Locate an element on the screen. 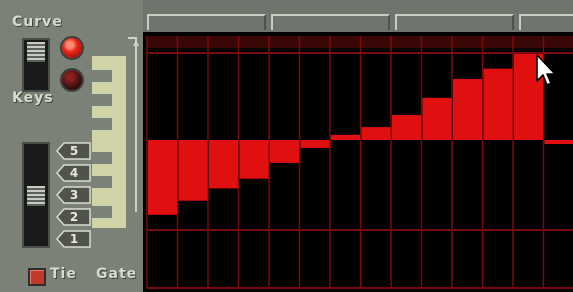 Image resolution: width=573 pixels, height=292 pixels. octave-label: 2 is located at coordinates (74, 217).